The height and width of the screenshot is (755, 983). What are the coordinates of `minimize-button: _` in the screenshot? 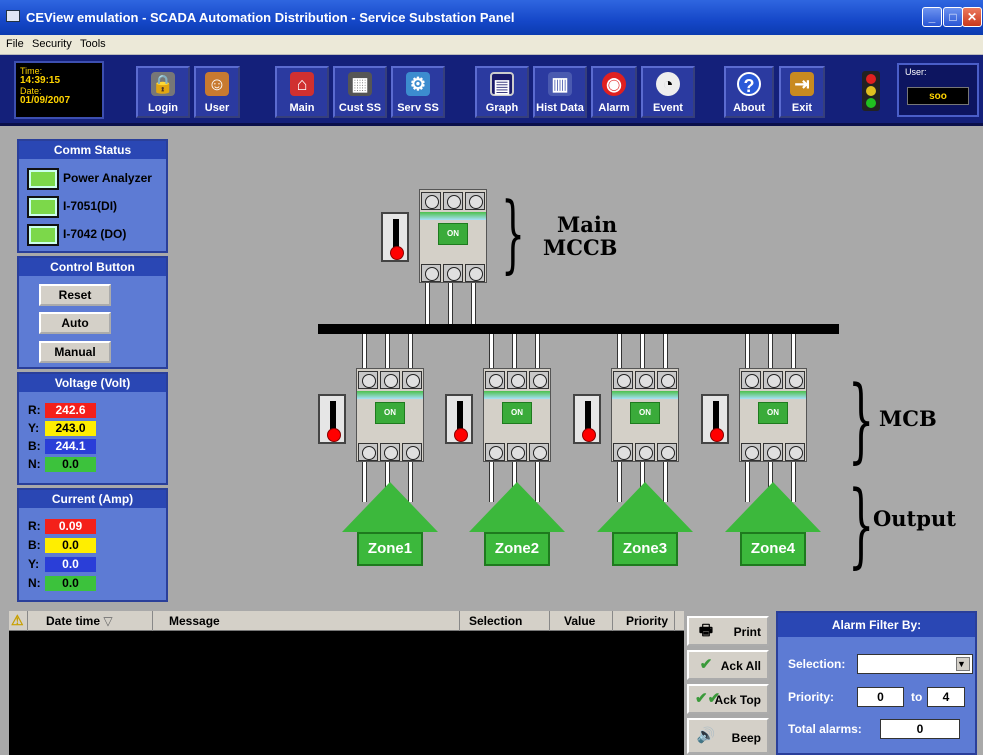 It's located at (932, 17).